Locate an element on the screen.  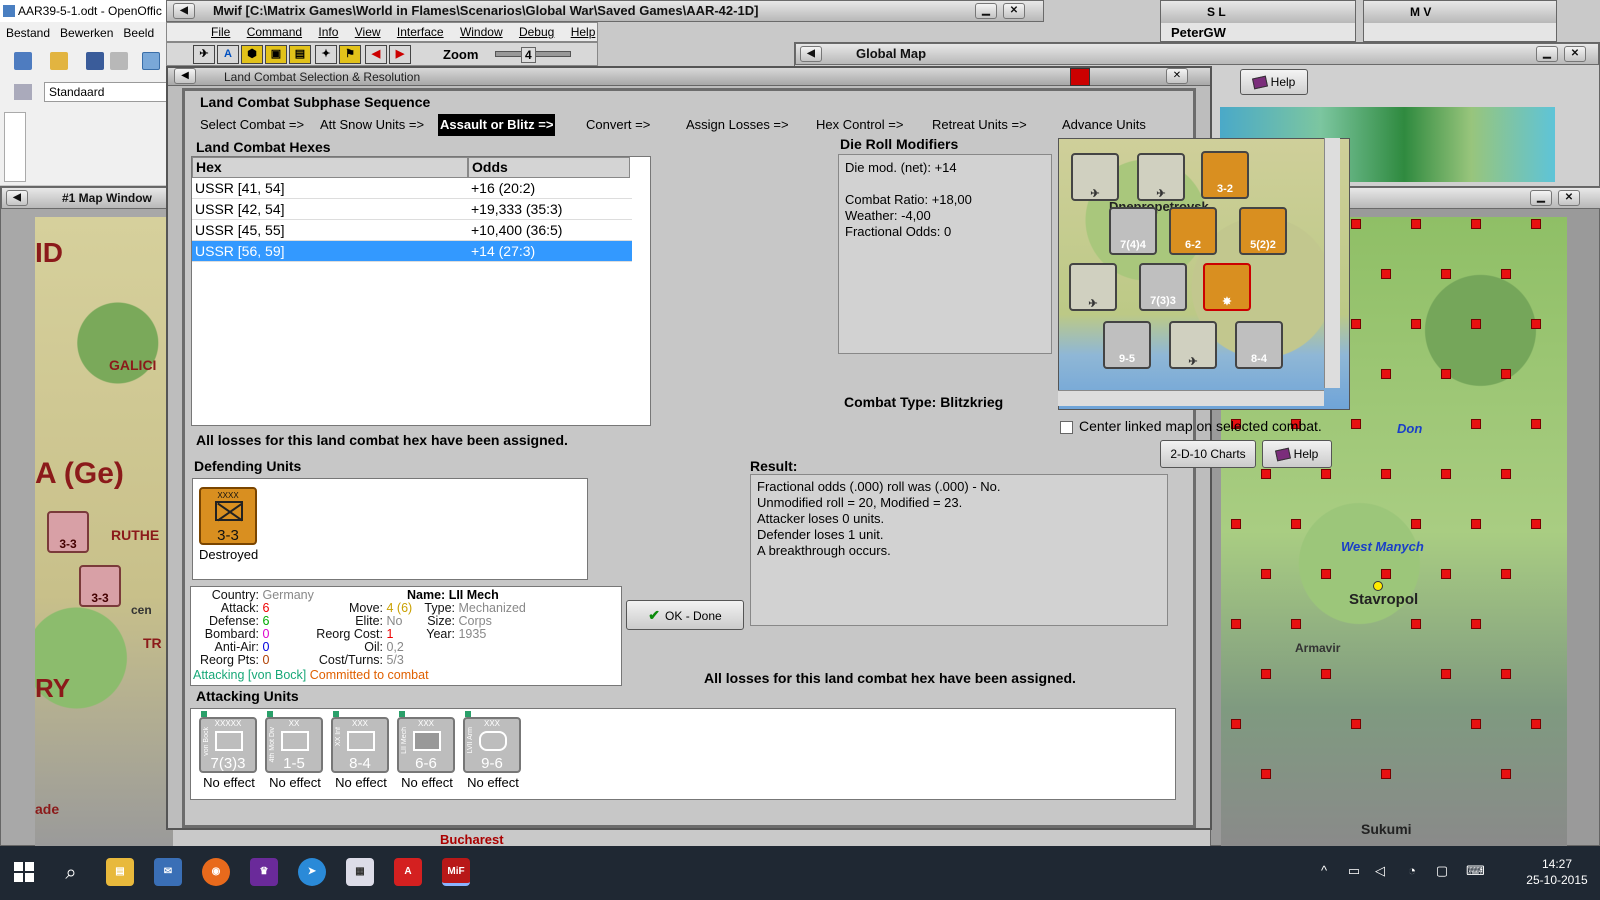
notification-icon: ▢ is located at coordinates (1442, 871).